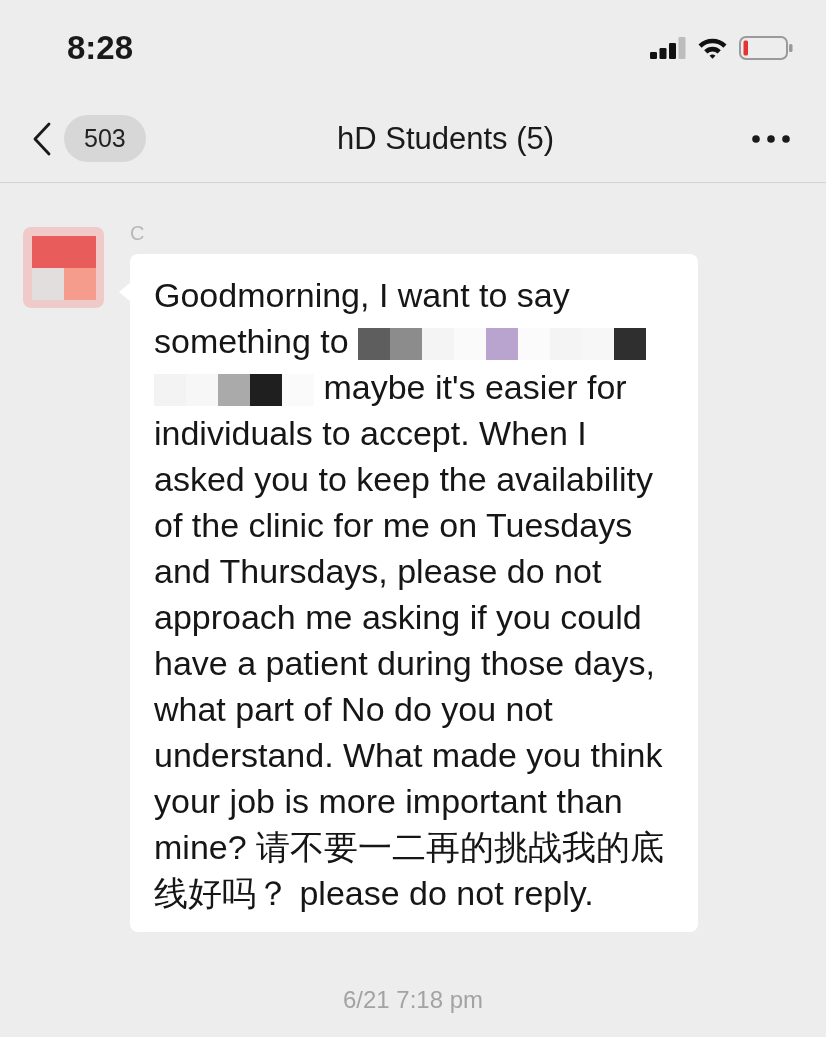 This screenshot has width=826, height=1037. What do you see at coordinates (100, 47) in the screenshot?
I see `status-time: 8:28` at bounding box center [100, 47].